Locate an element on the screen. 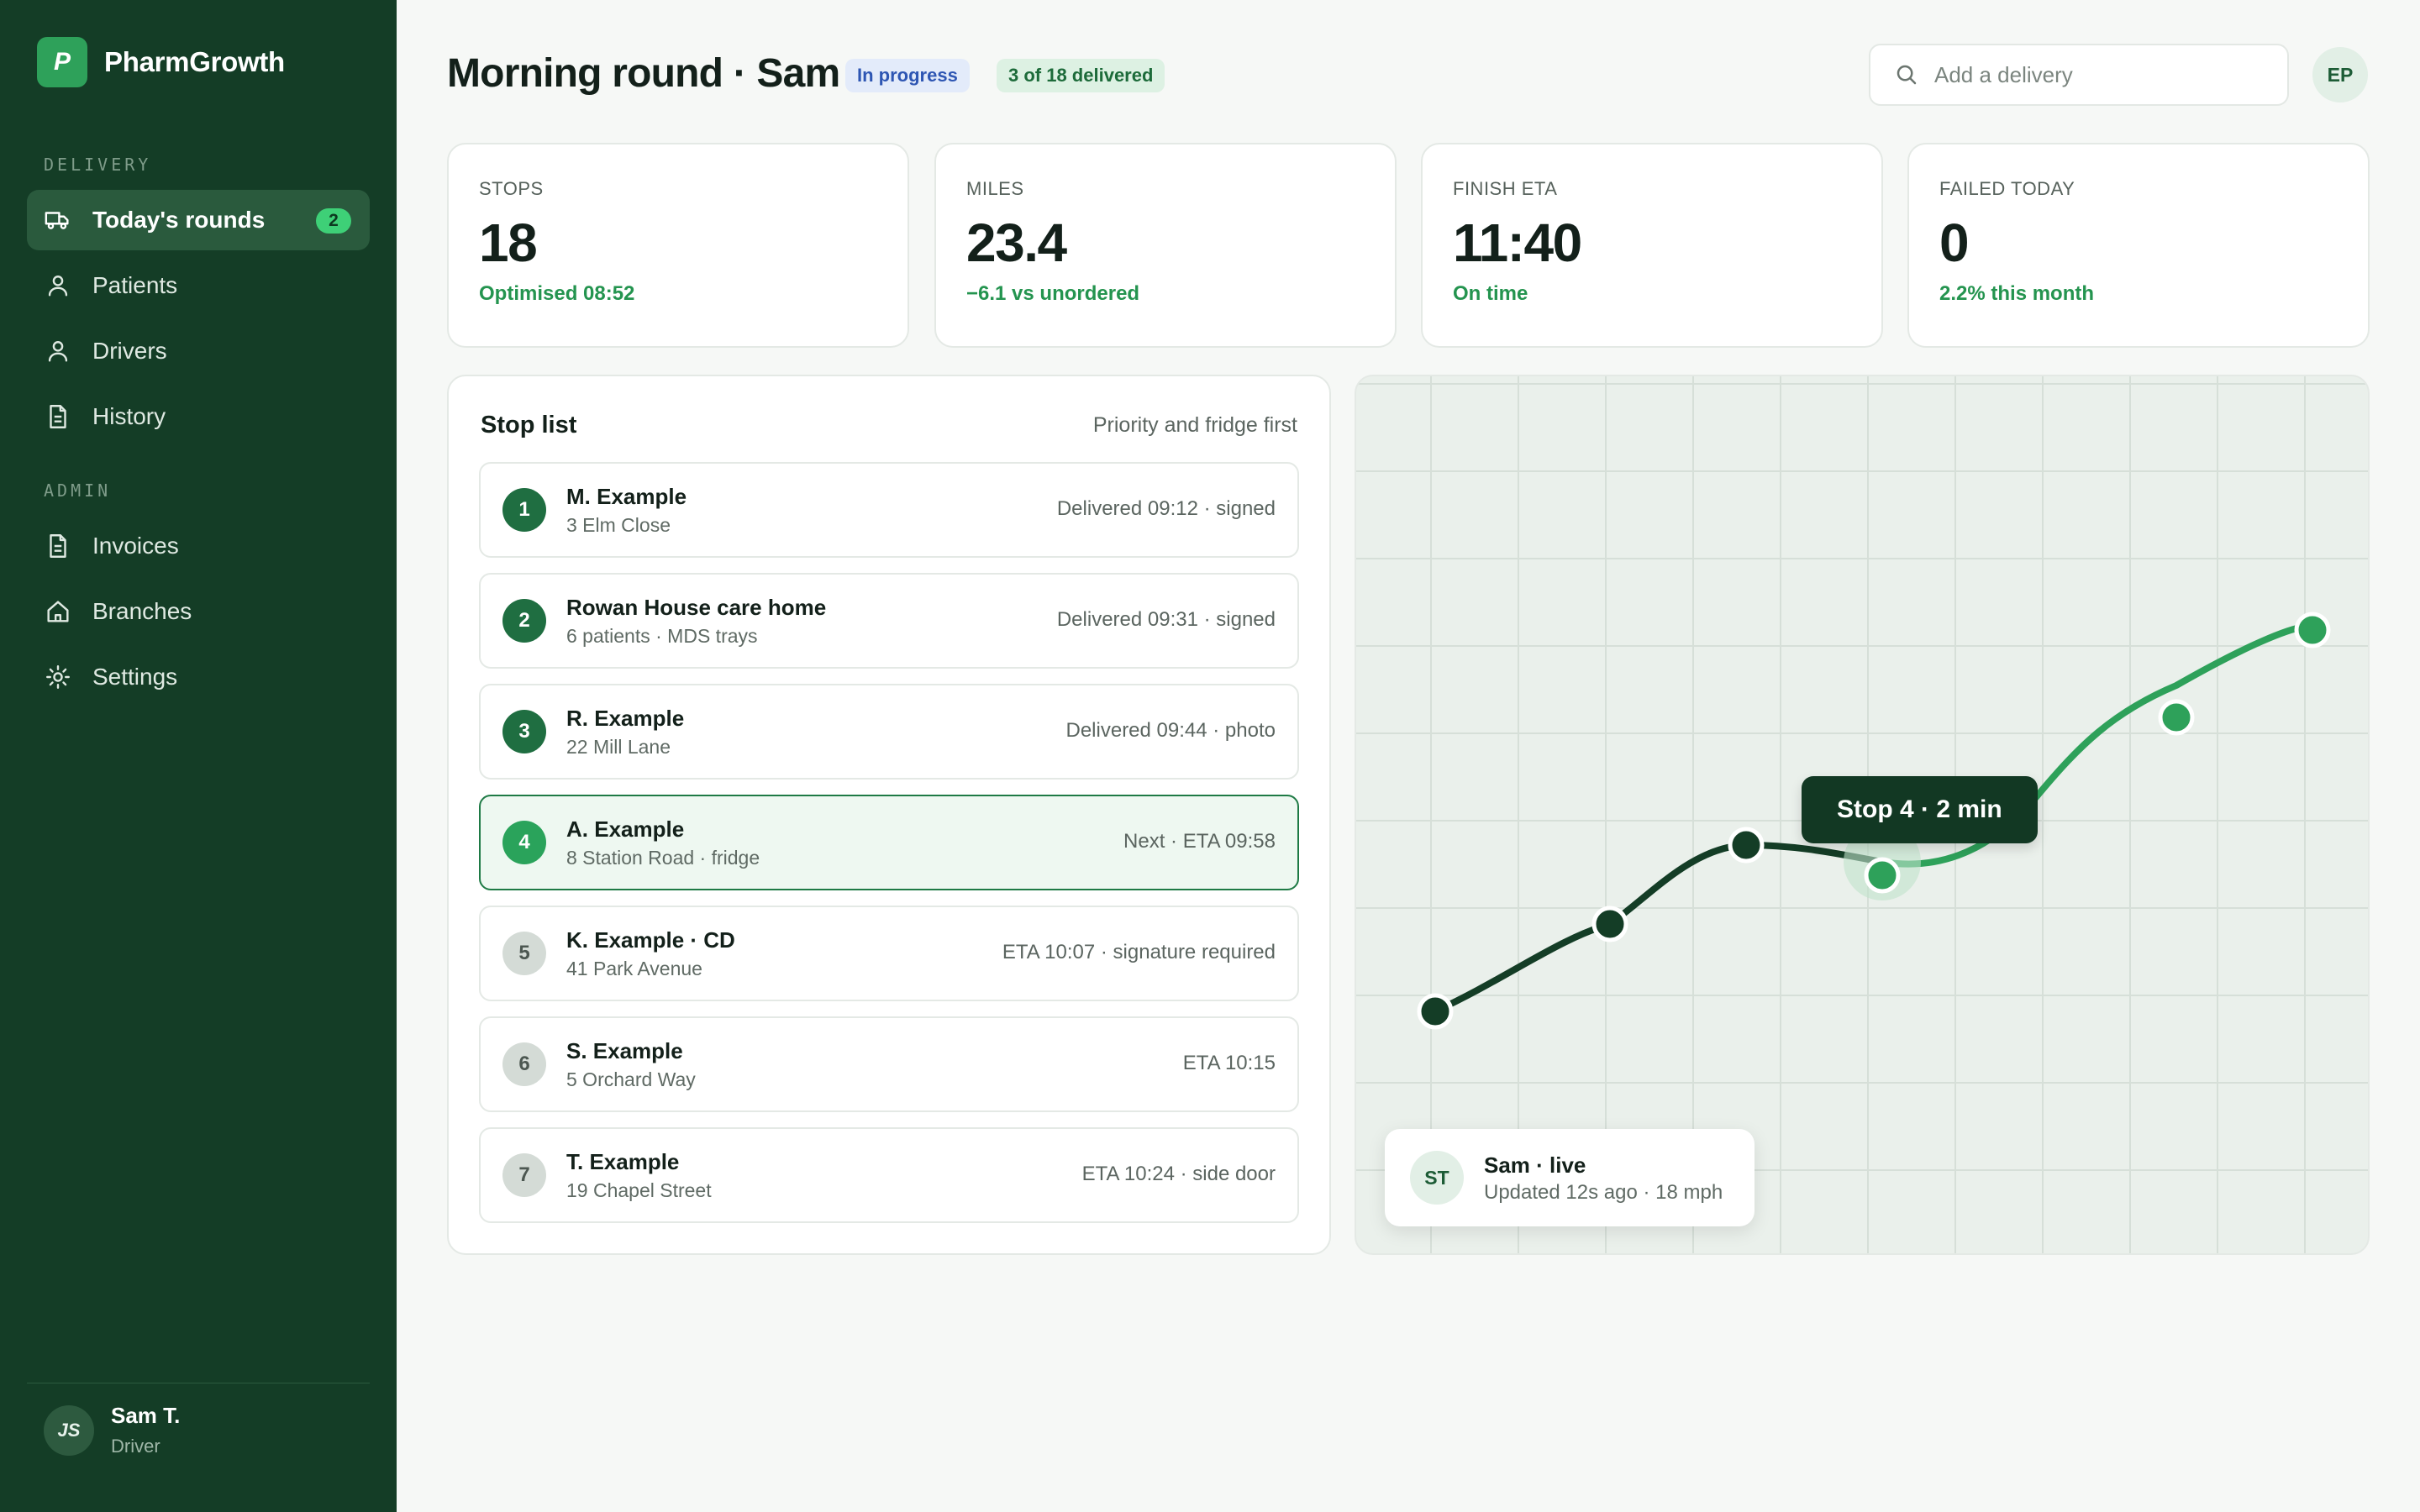 The image size is (2420, 1512). section-label-delivery: DELIVERY is located at coordinates (98, 165).